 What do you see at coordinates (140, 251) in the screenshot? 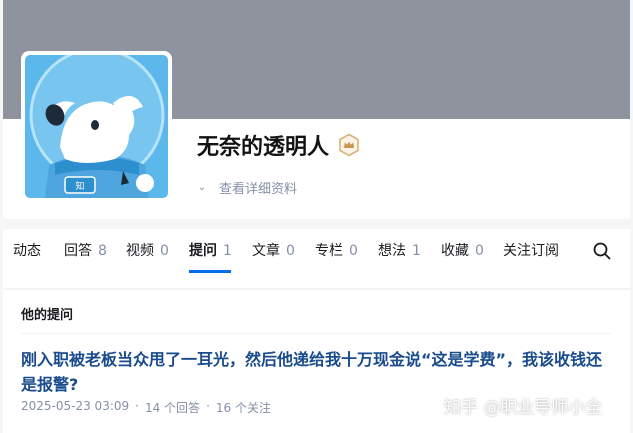
I see `tab-label: 视频` at bounding box center [140, 251].